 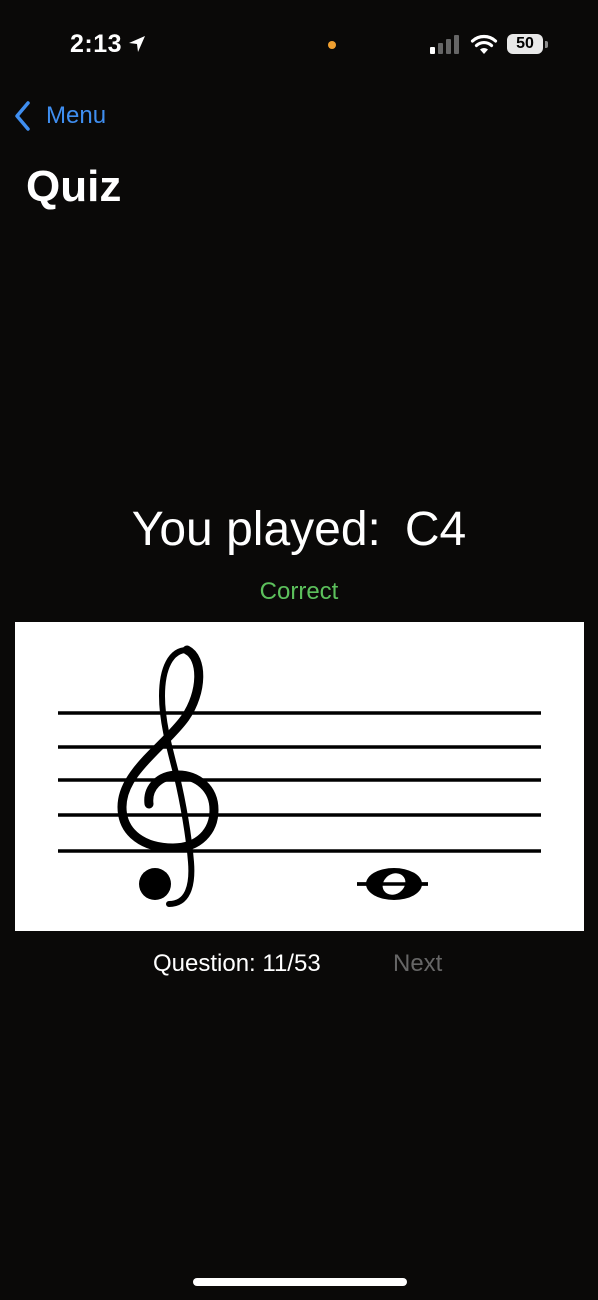 What do you see at coordinates (300, 1282) in the screenshot?
I see `home-indicator` at bounding box center [300, 1282].